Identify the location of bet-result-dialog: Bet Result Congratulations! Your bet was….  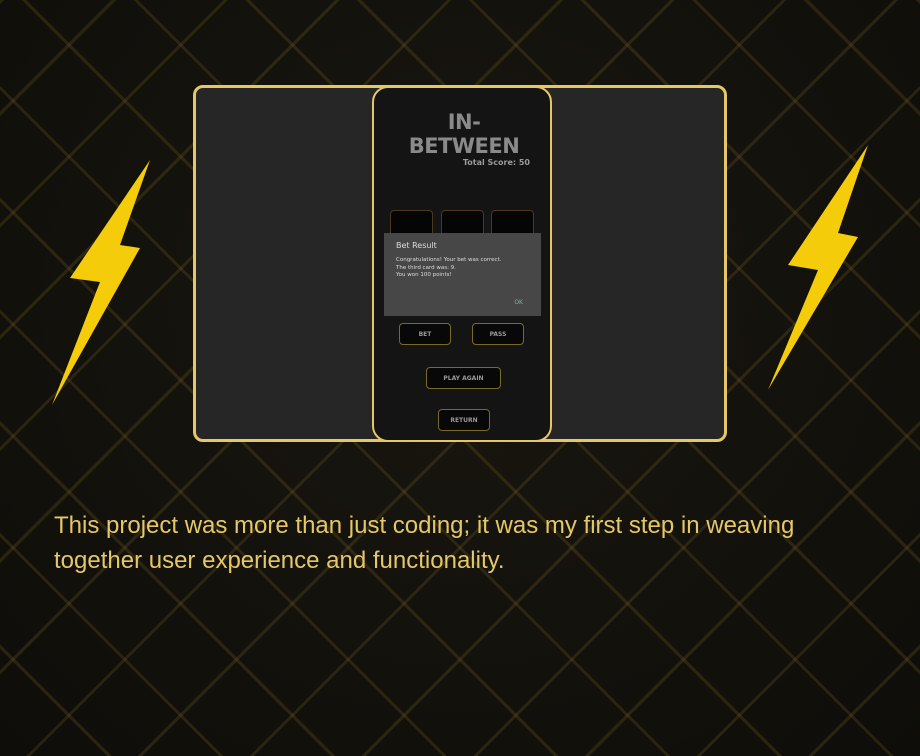
(462, 274).